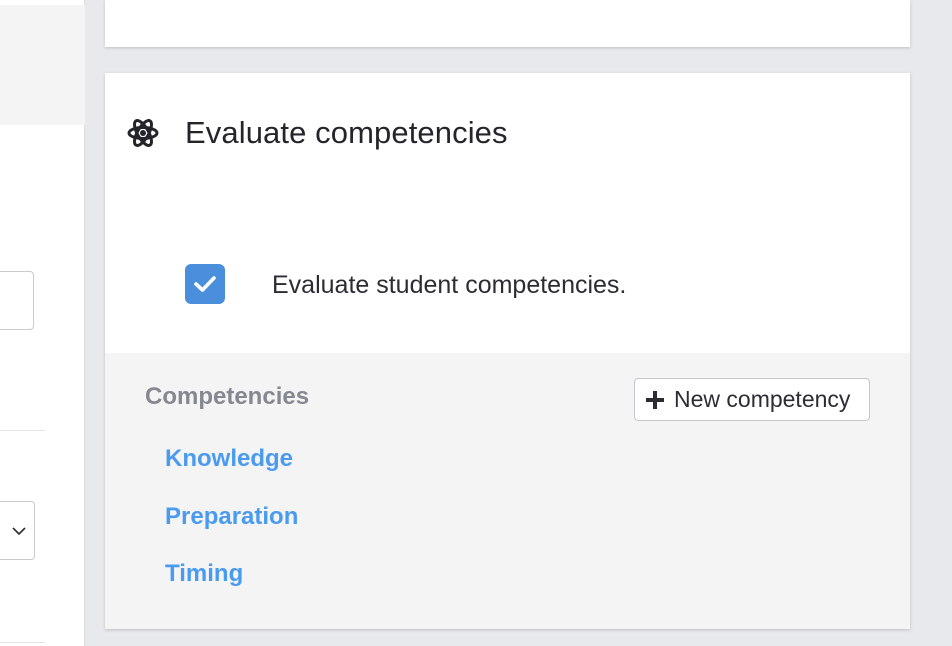  I want to click on check-icon, so click(205, 284).